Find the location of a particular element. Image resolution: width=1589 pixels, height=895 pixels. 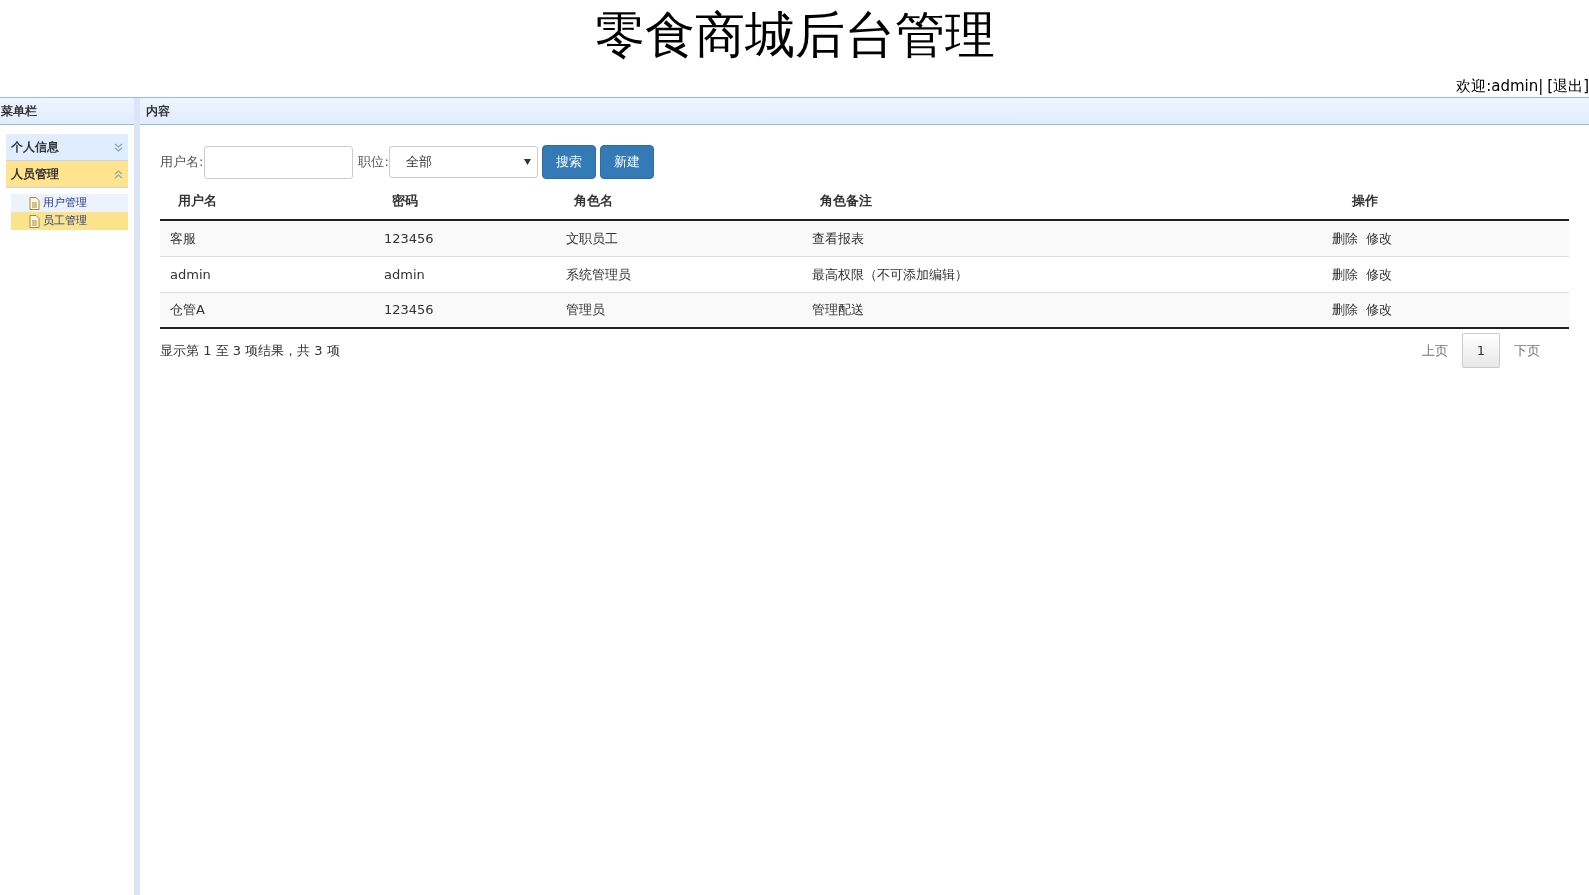

column-header: 密码 is located at coordinates (405, 201).